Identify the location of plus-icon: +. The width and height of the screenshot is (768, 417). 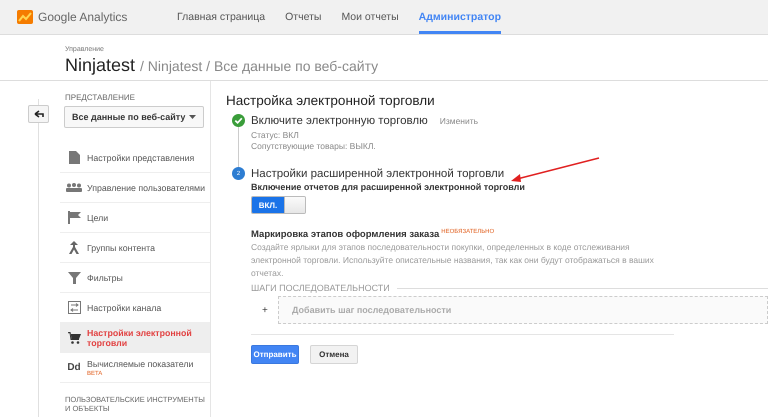
(264, 310).